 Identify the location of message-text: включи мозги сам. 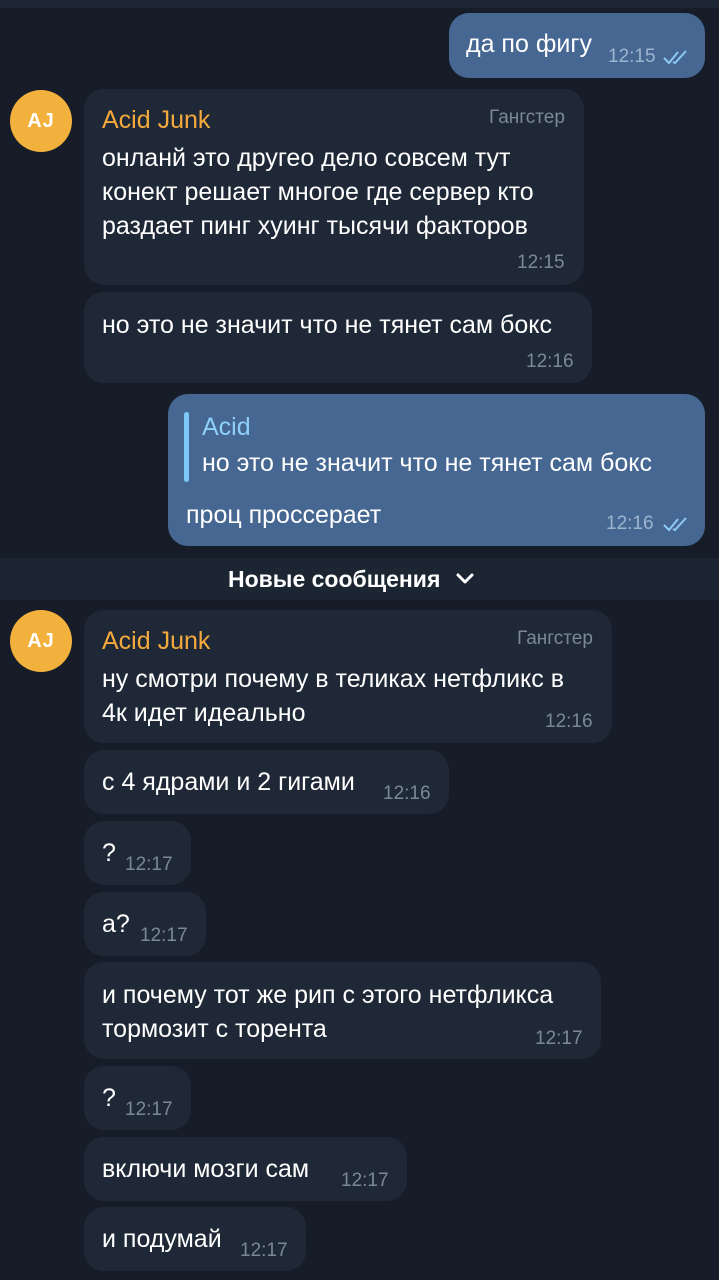
(206, 1169).